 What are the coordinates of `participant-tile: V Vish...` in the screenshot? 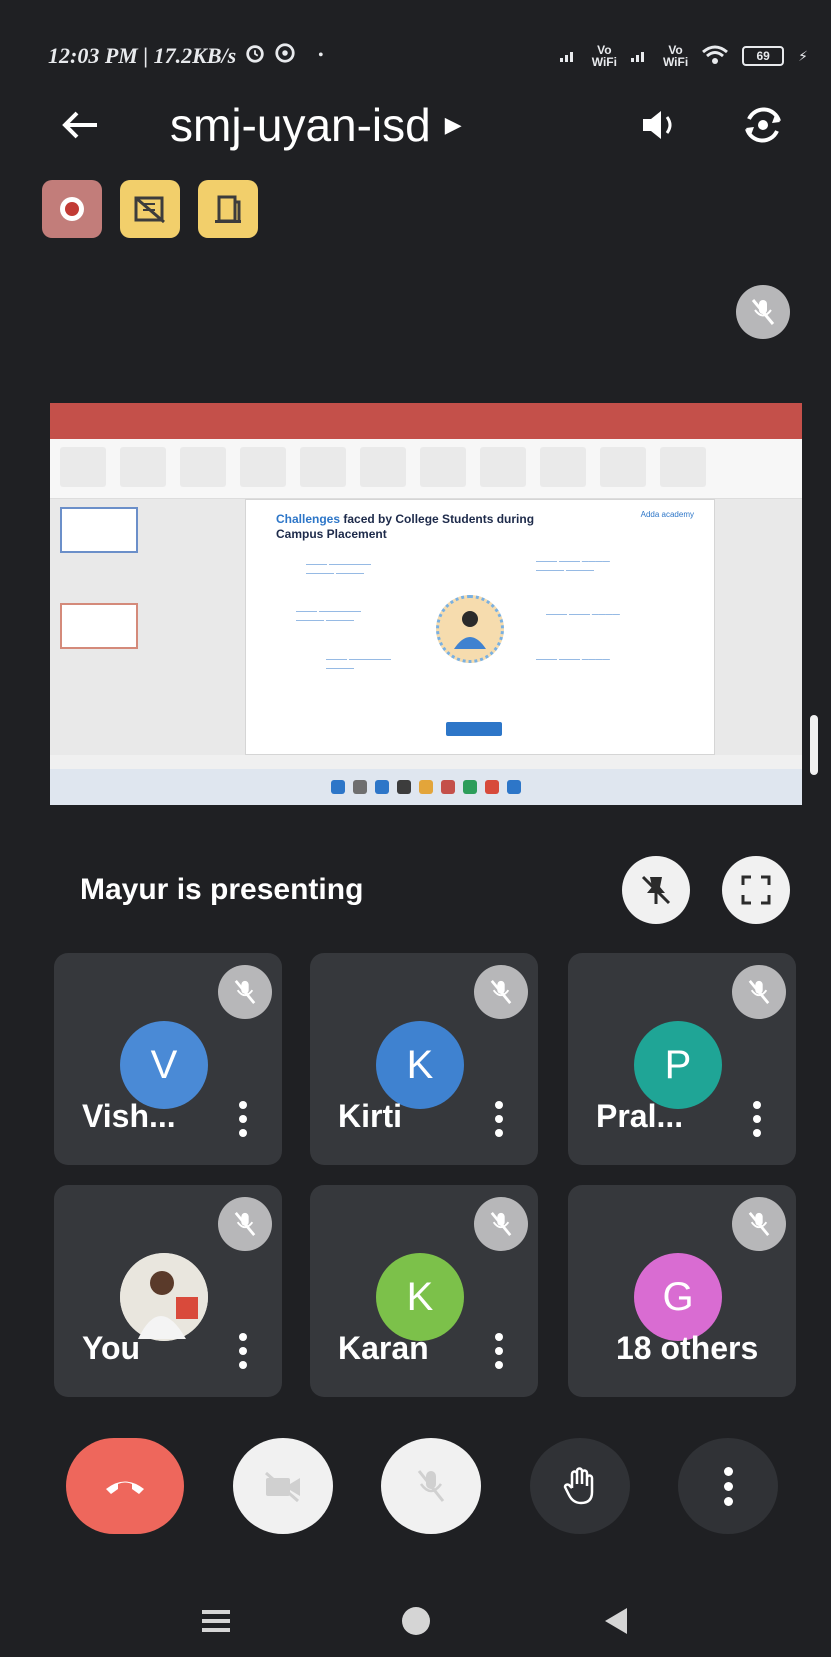 It's located at (168, 1059).